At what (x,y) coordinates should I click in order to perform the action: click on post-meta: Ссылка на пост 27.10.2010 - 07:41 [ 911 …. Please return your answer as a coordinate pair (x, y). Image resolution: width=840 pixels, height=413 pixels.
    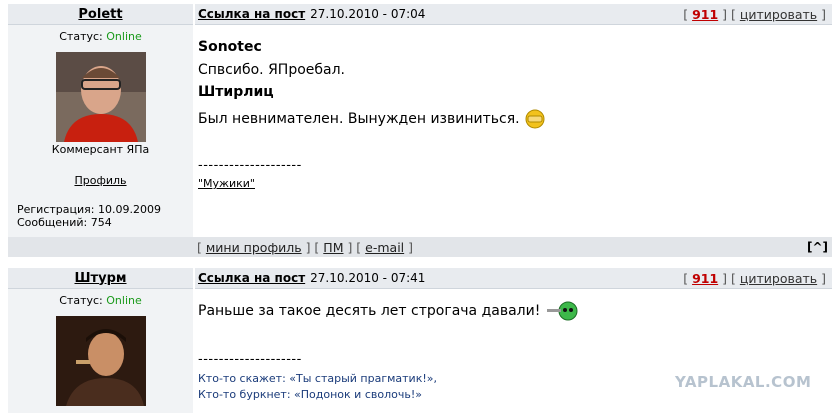
    Looking at the image, I should click on (513, 278).